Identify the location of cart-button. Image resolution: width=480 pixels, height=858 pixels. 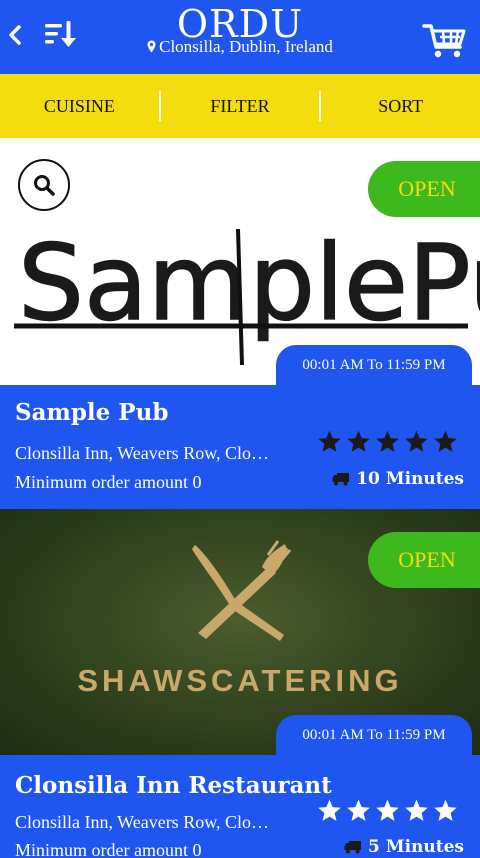
(445, 40).